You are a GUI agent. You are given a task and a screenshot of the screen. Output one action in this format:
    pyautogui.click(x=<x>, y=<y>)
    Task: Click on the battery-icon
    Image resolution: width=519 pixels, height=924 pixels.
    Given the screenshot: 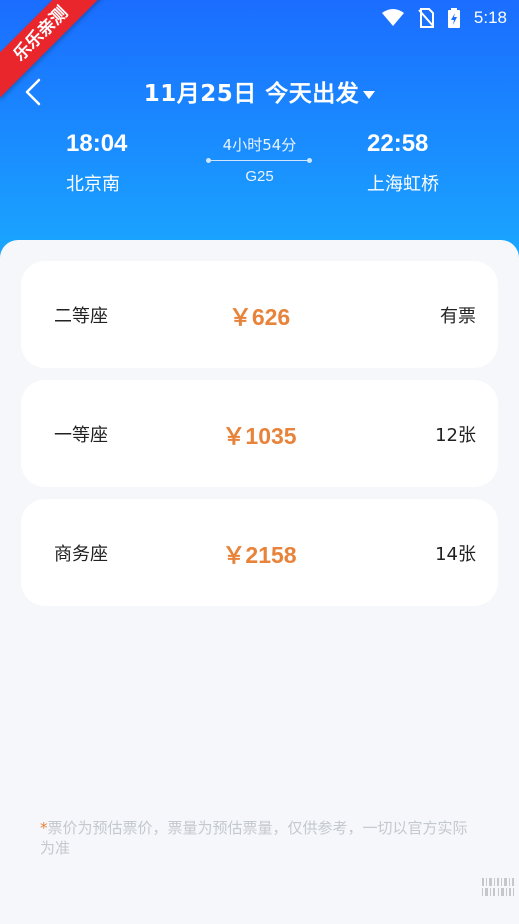 What is the action you would take?
    pyautogui.click(x=453, y=18)
    